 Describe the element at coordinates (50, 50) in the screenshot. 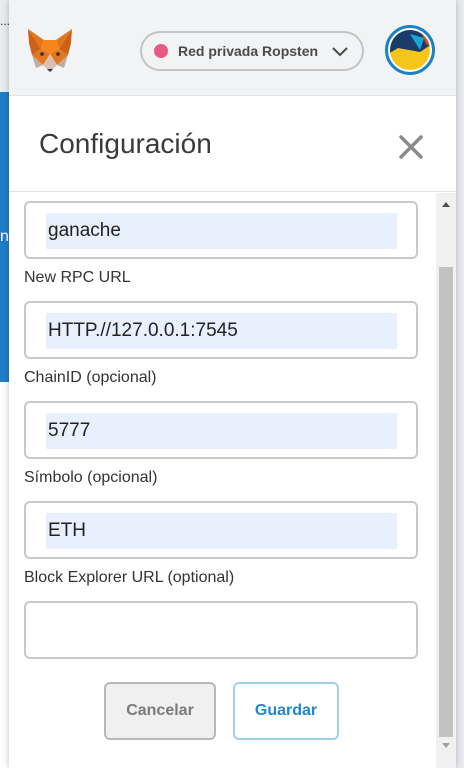

I see `metamask-fox-icon` at that location.